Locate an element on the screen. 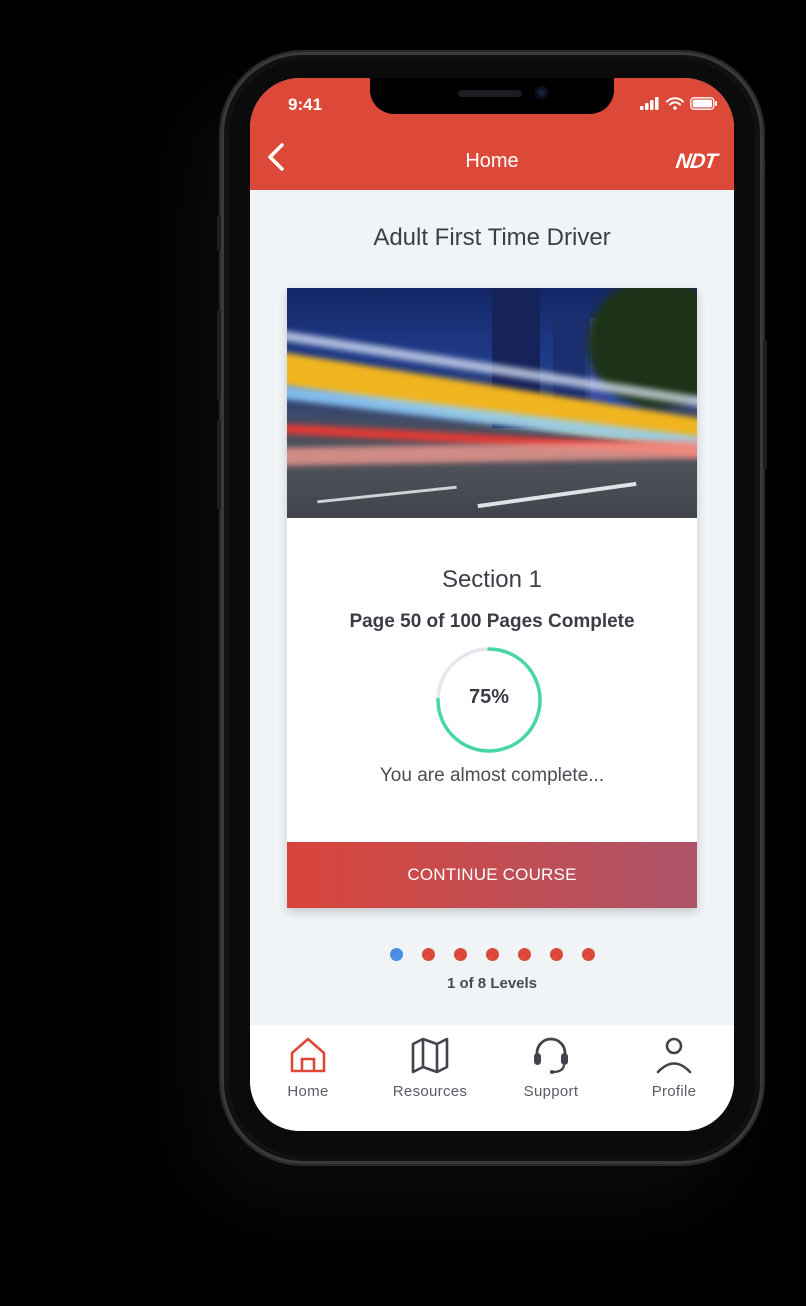 The image size is (806, 1306). tab-resources: Resources is located at coordinates (430, 1067).